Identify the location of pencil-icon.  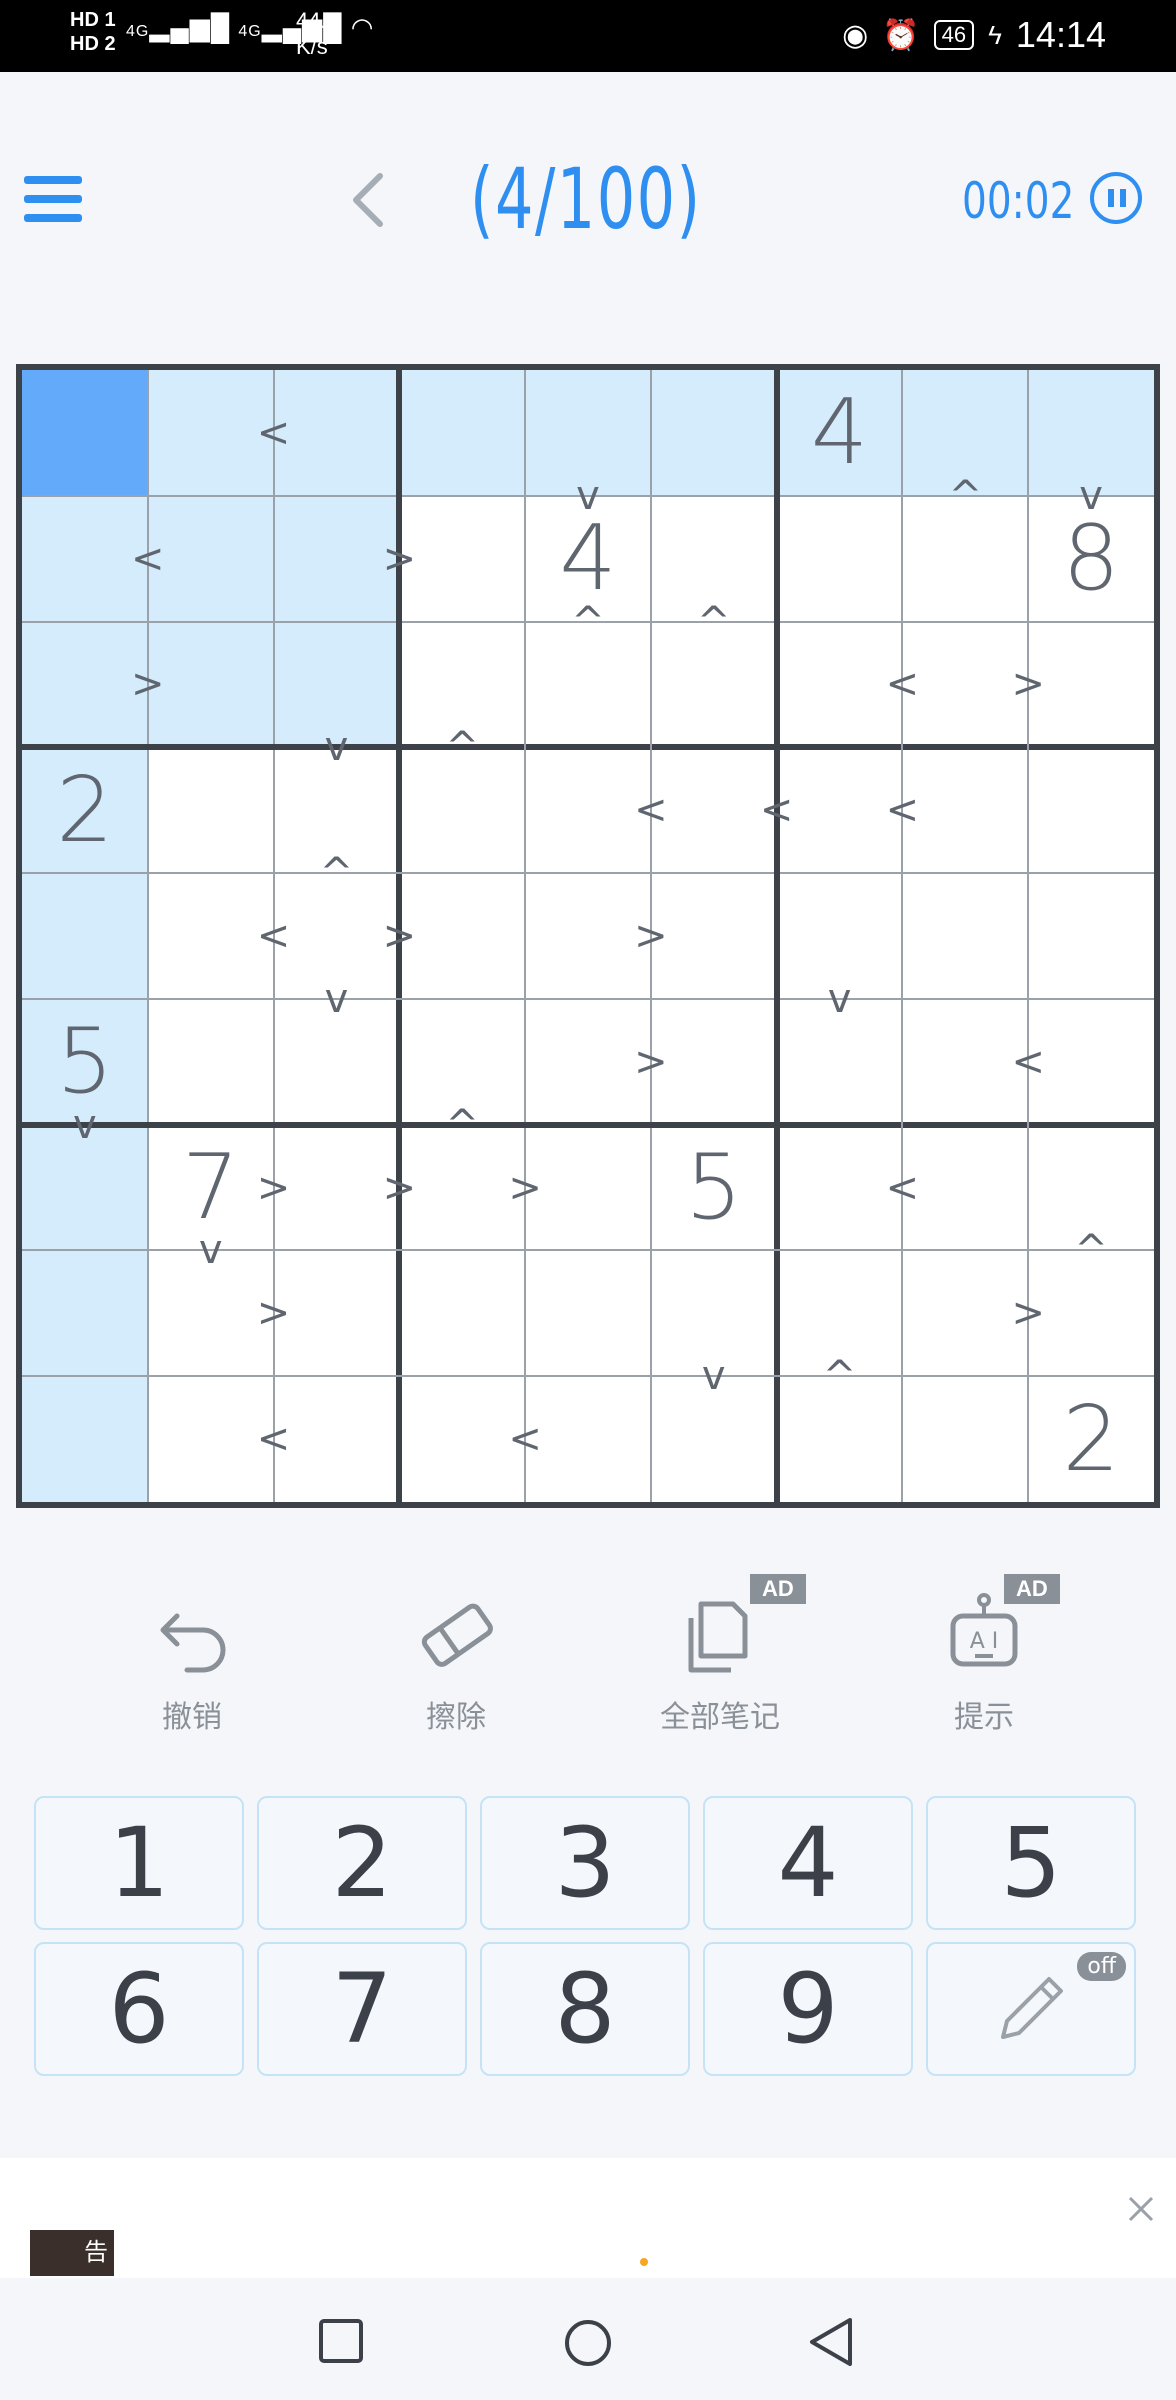
(1032, 2008).